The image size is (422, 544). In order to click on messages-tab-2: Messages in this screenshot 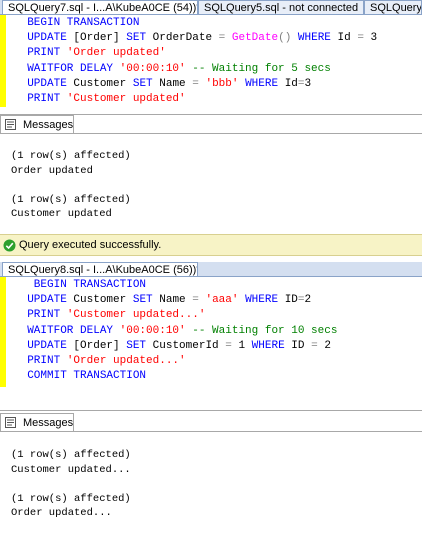, I will do `click(37, 422)`.